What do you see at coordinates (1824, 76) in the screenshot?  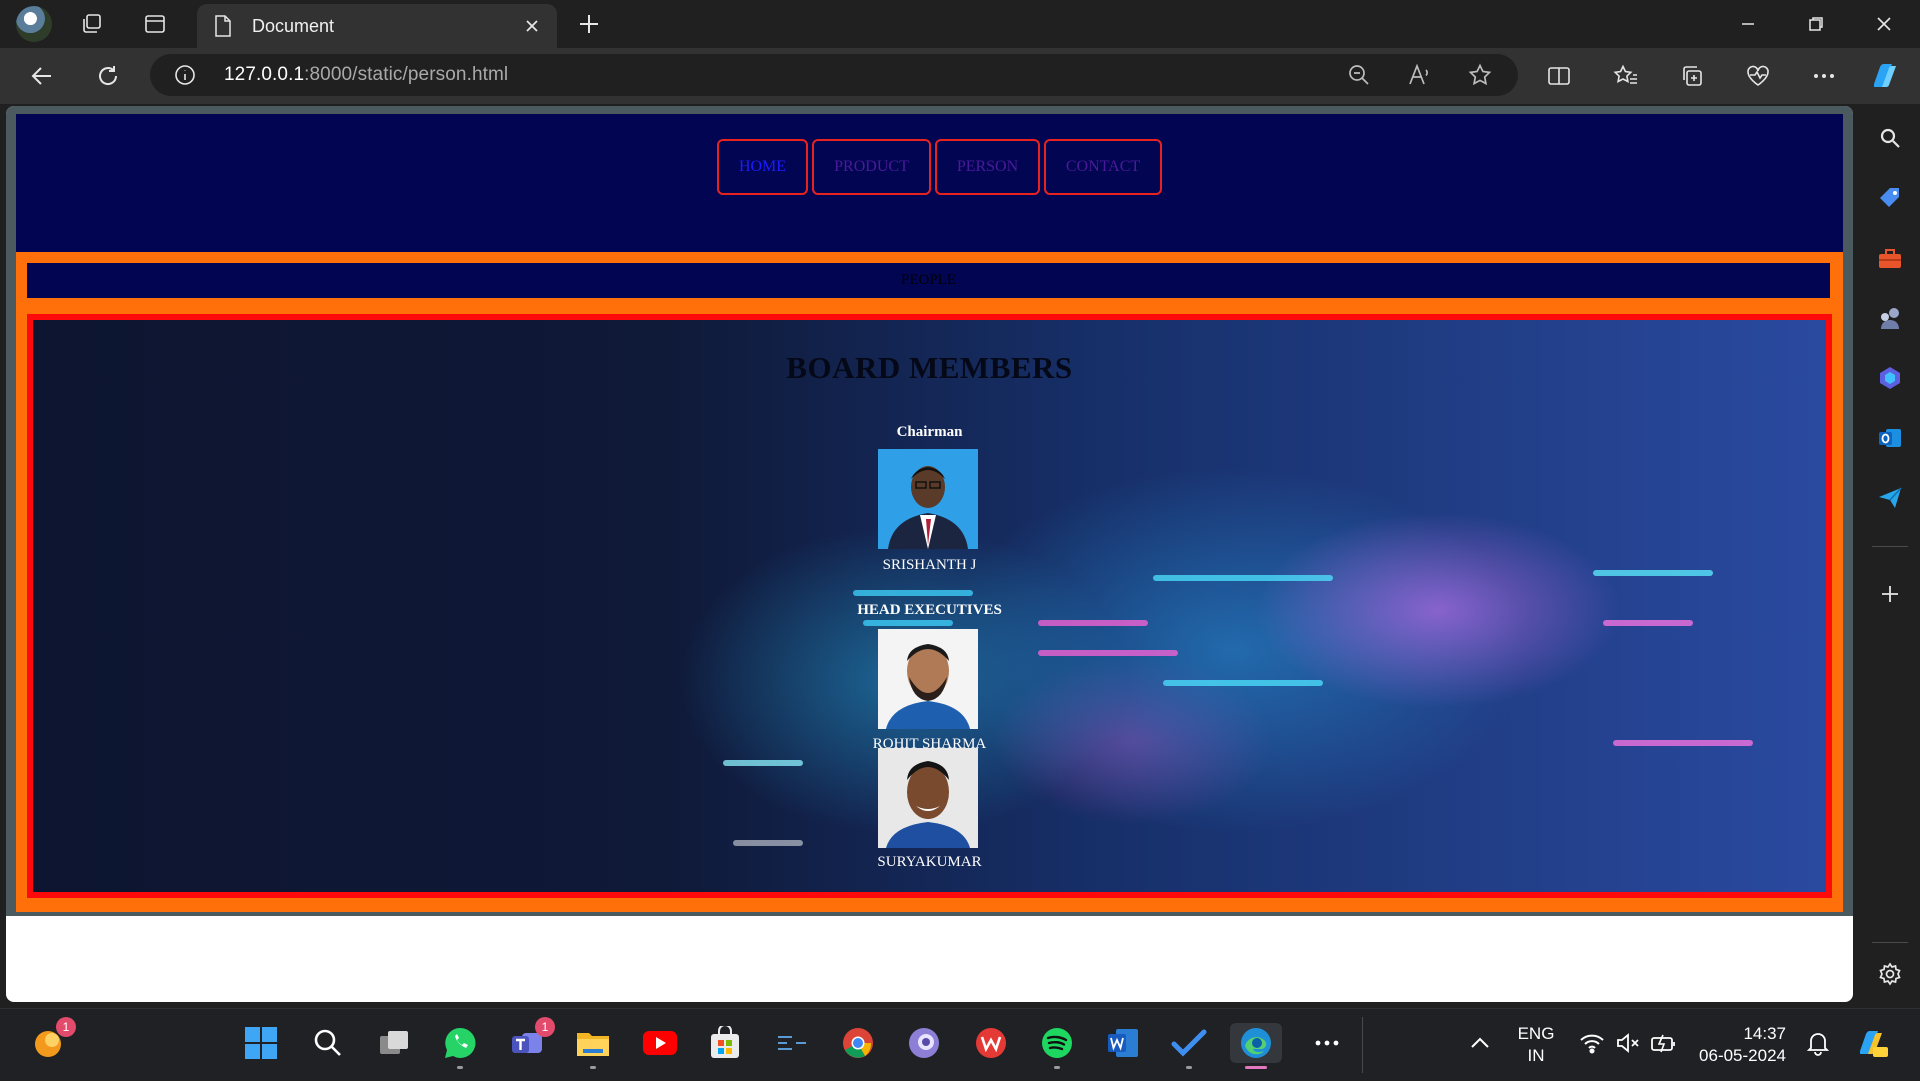 I see `more-menu-icon` at bounding box center [1824, 76].